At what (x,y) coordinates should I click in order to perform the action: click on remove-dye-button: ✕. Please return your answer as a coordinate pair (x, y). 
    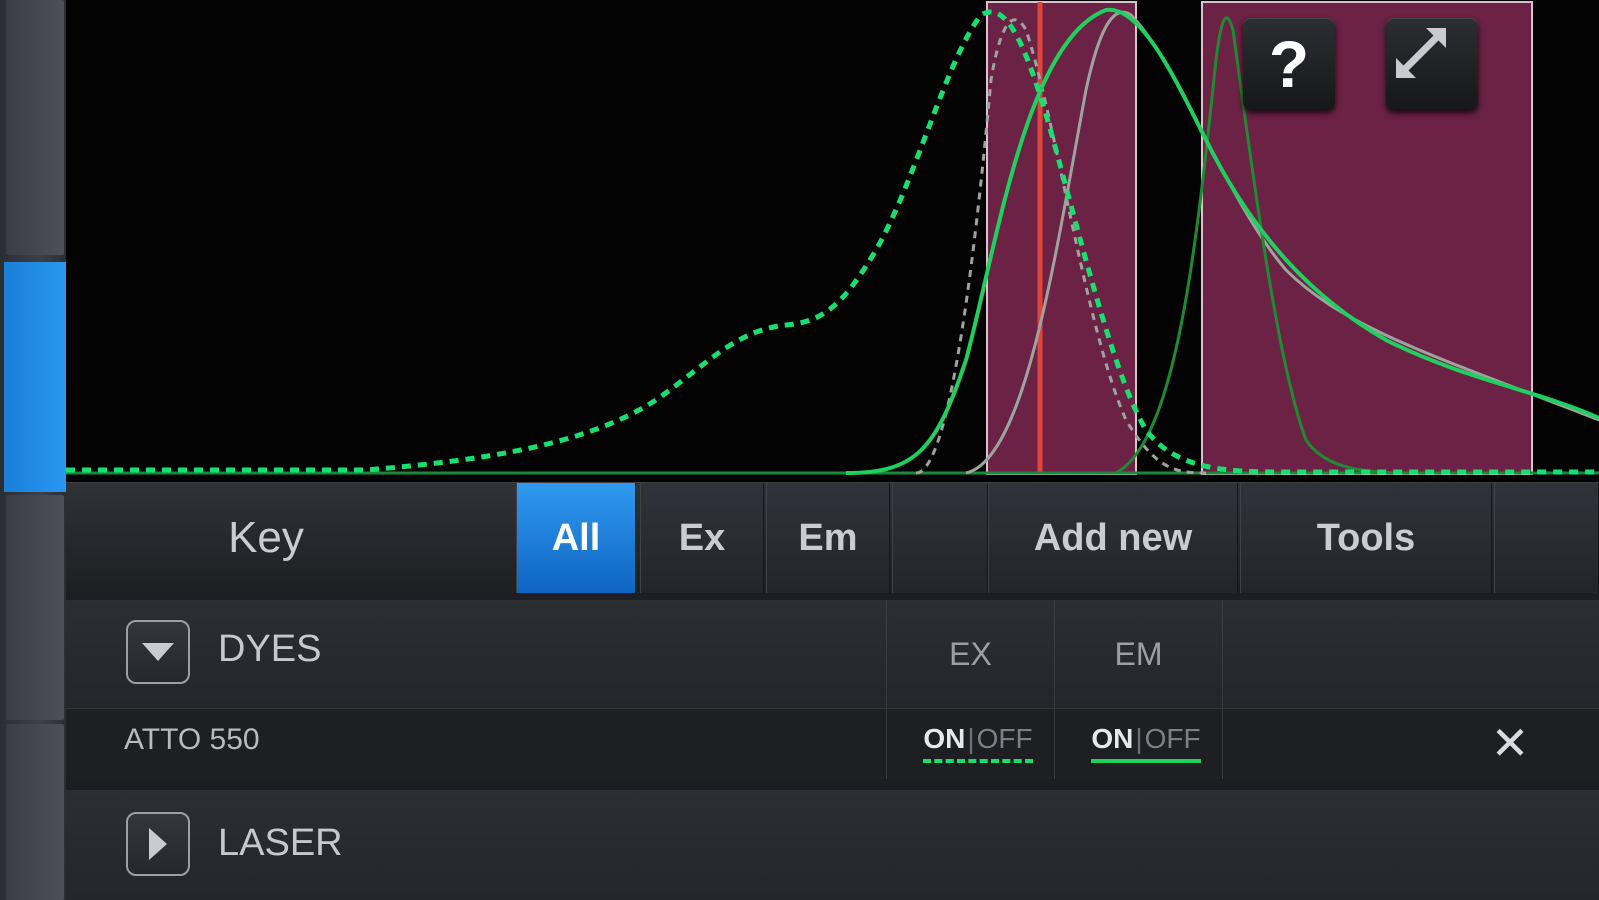
    Looking at the image, I should click on (1510, 743).